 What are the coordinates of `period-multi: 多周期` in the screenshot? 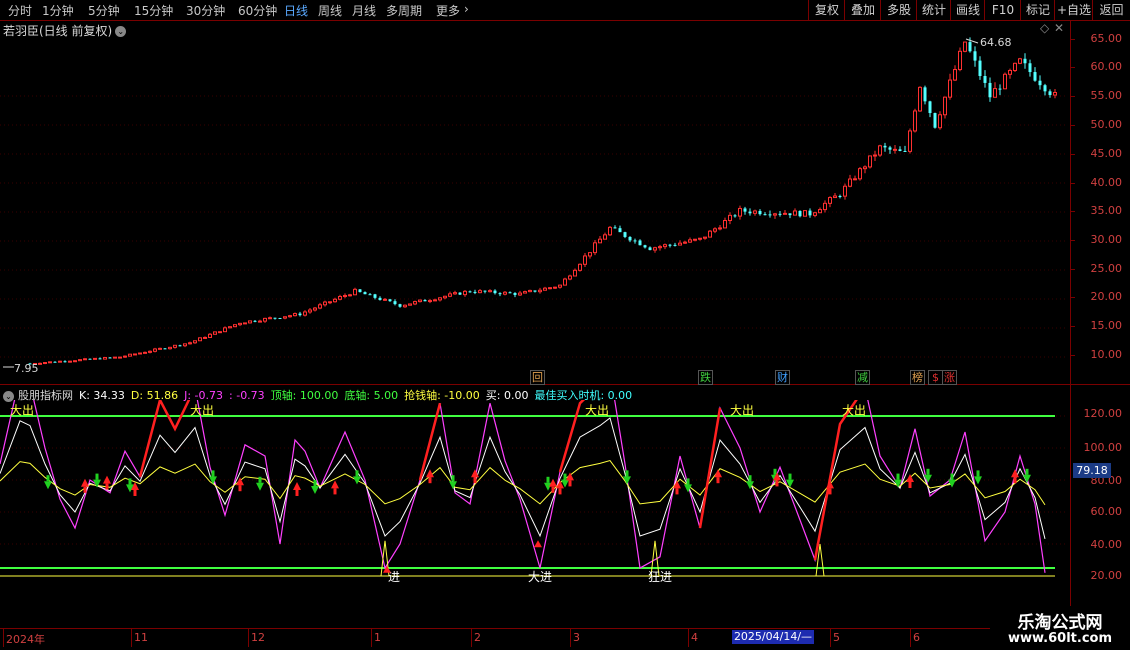 It's located at (404, 10).